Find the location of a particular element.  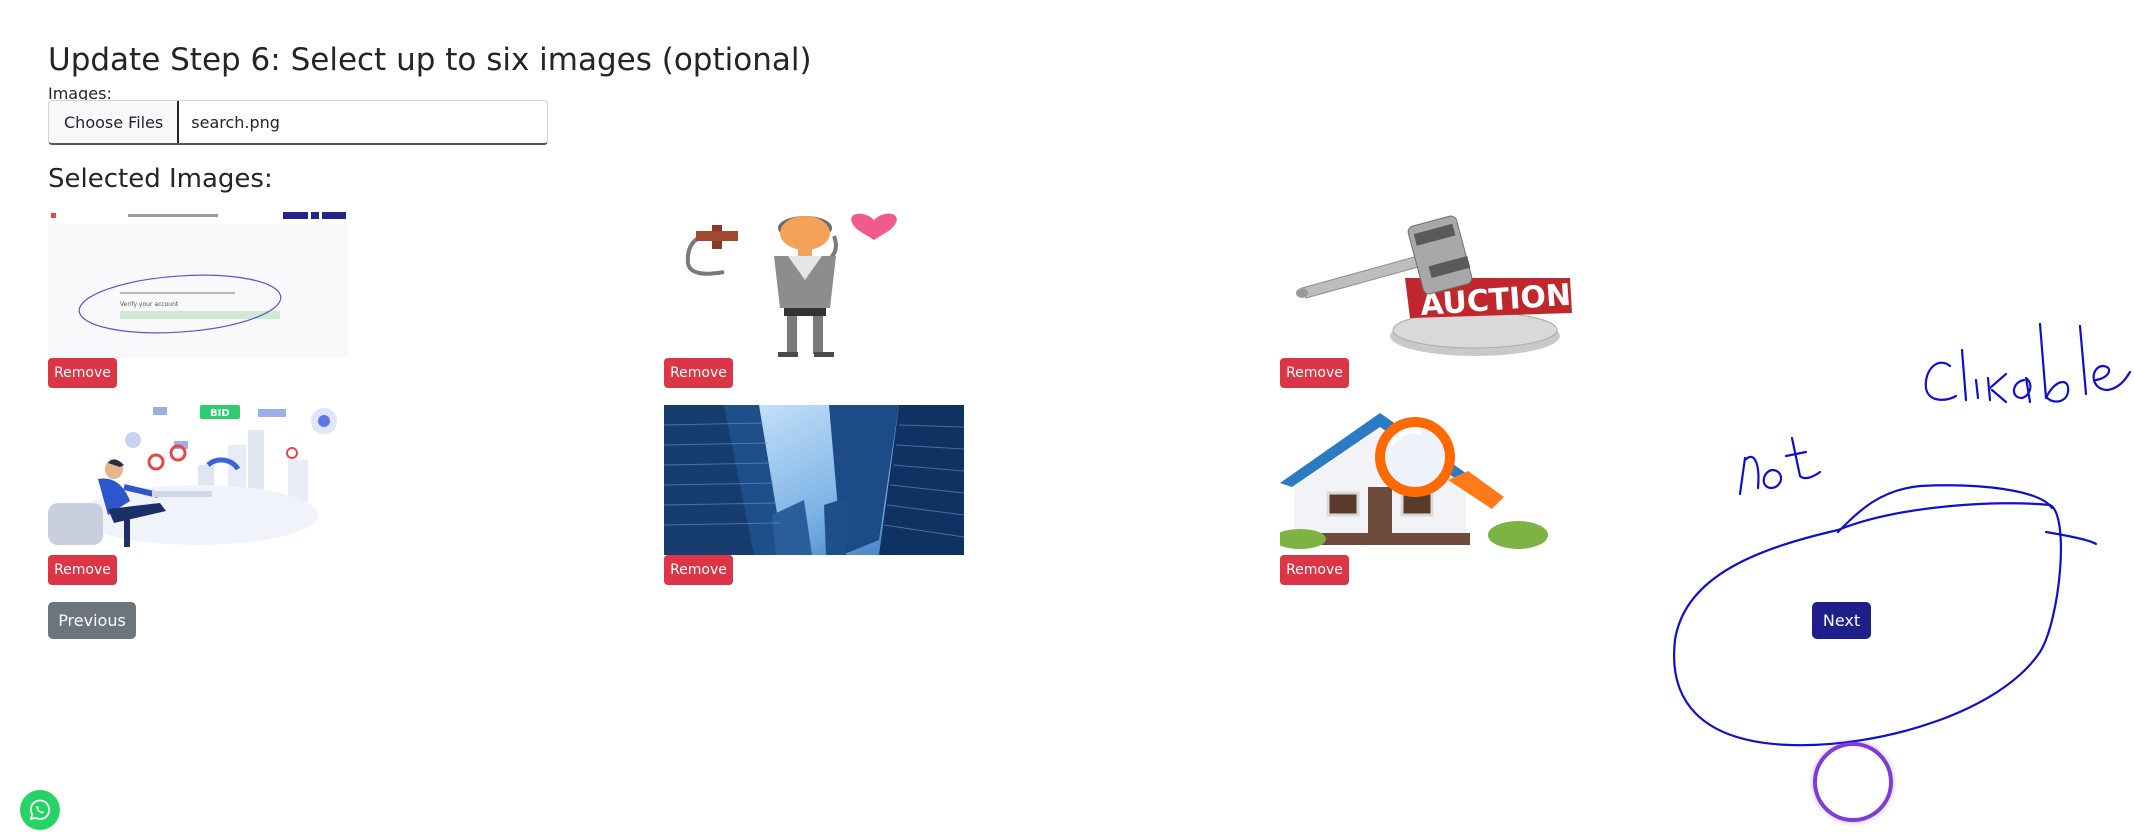

image-thumbnail-skyscrapers is located at coordinates (814, 480).